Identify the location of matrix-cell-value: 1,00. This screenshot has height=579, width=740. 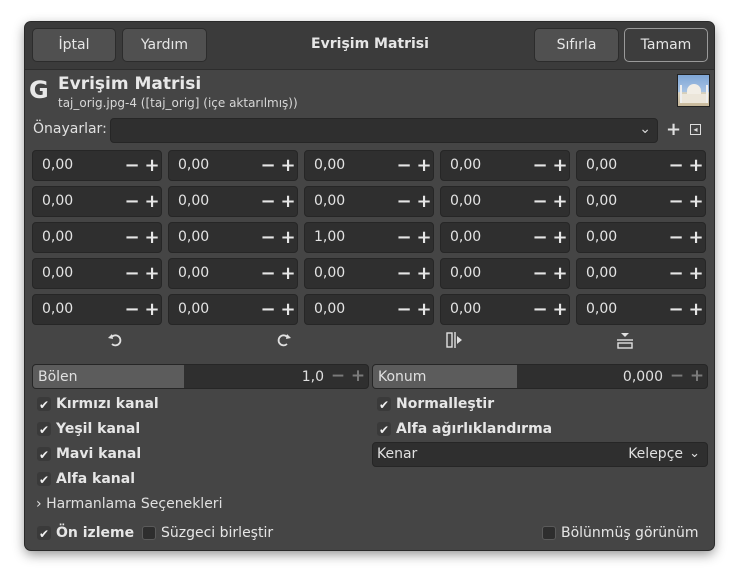
(329, 237).